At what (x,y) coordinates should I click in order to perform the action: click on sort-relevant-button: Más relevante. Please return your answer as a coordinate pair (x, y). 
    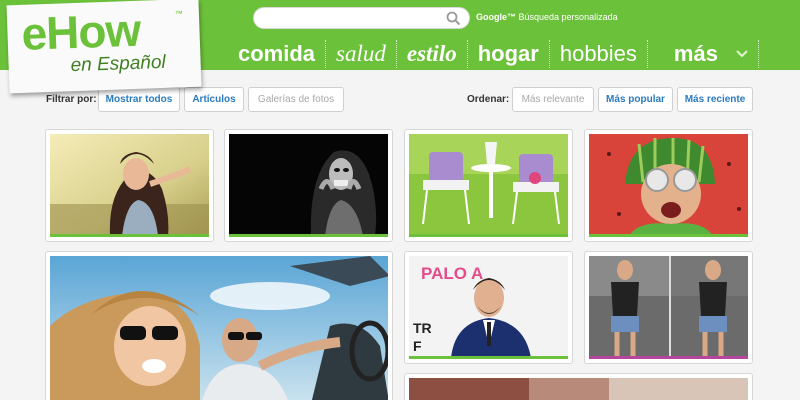
    Looking at the image, I should click on (553, 99).